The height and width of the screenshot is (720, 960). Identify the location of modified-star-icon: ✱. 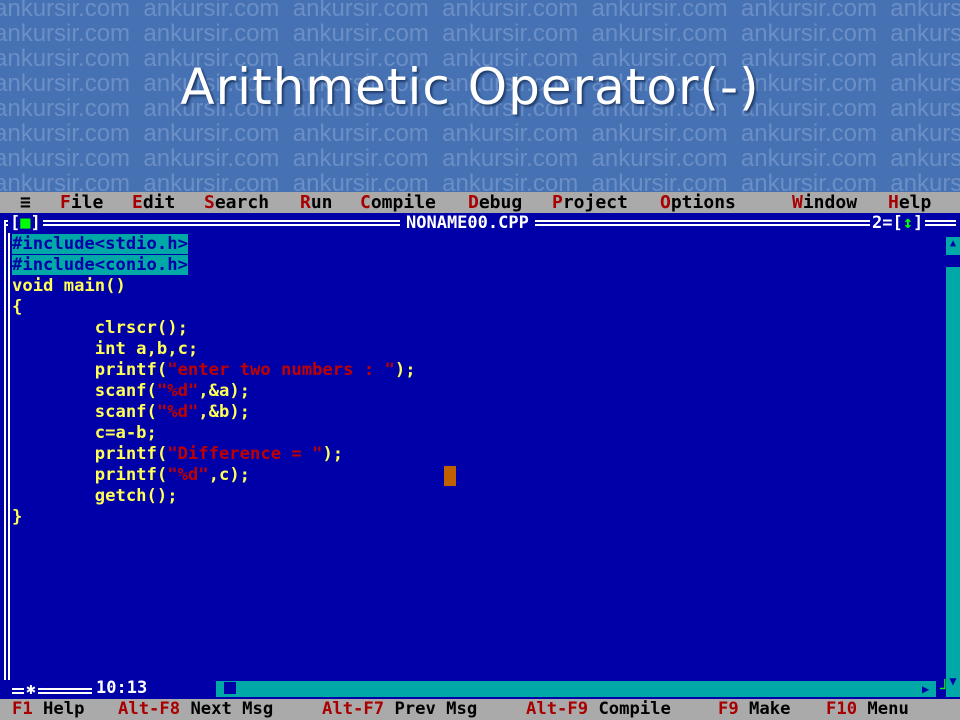
(31, 688).